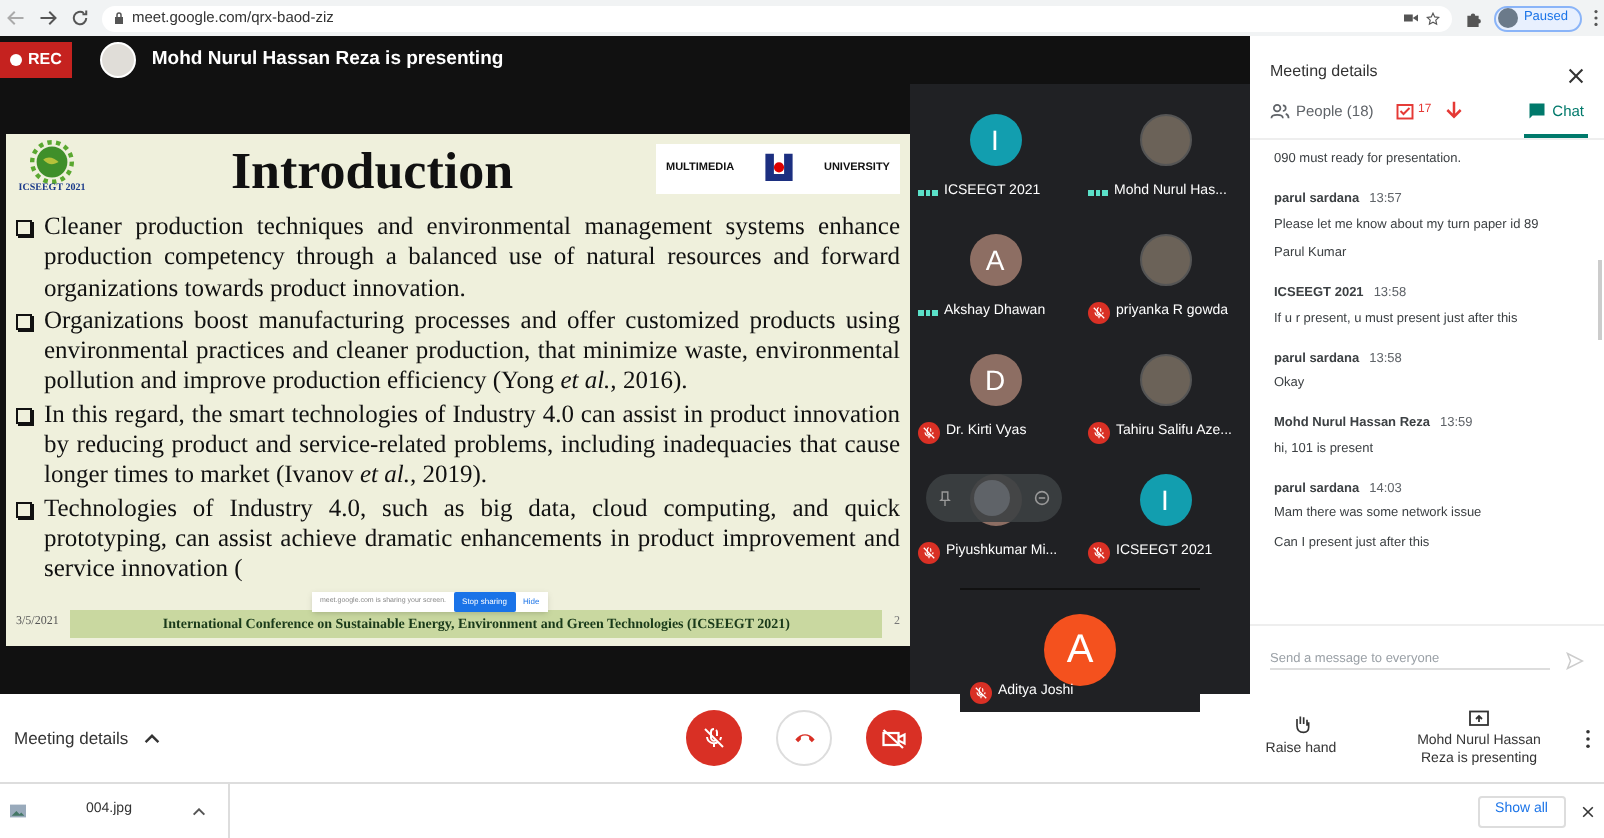  What do you see at coordinates (52, 162) in the screenshot?
I see `globe-logo-icon` at bounding box center [52, 162].